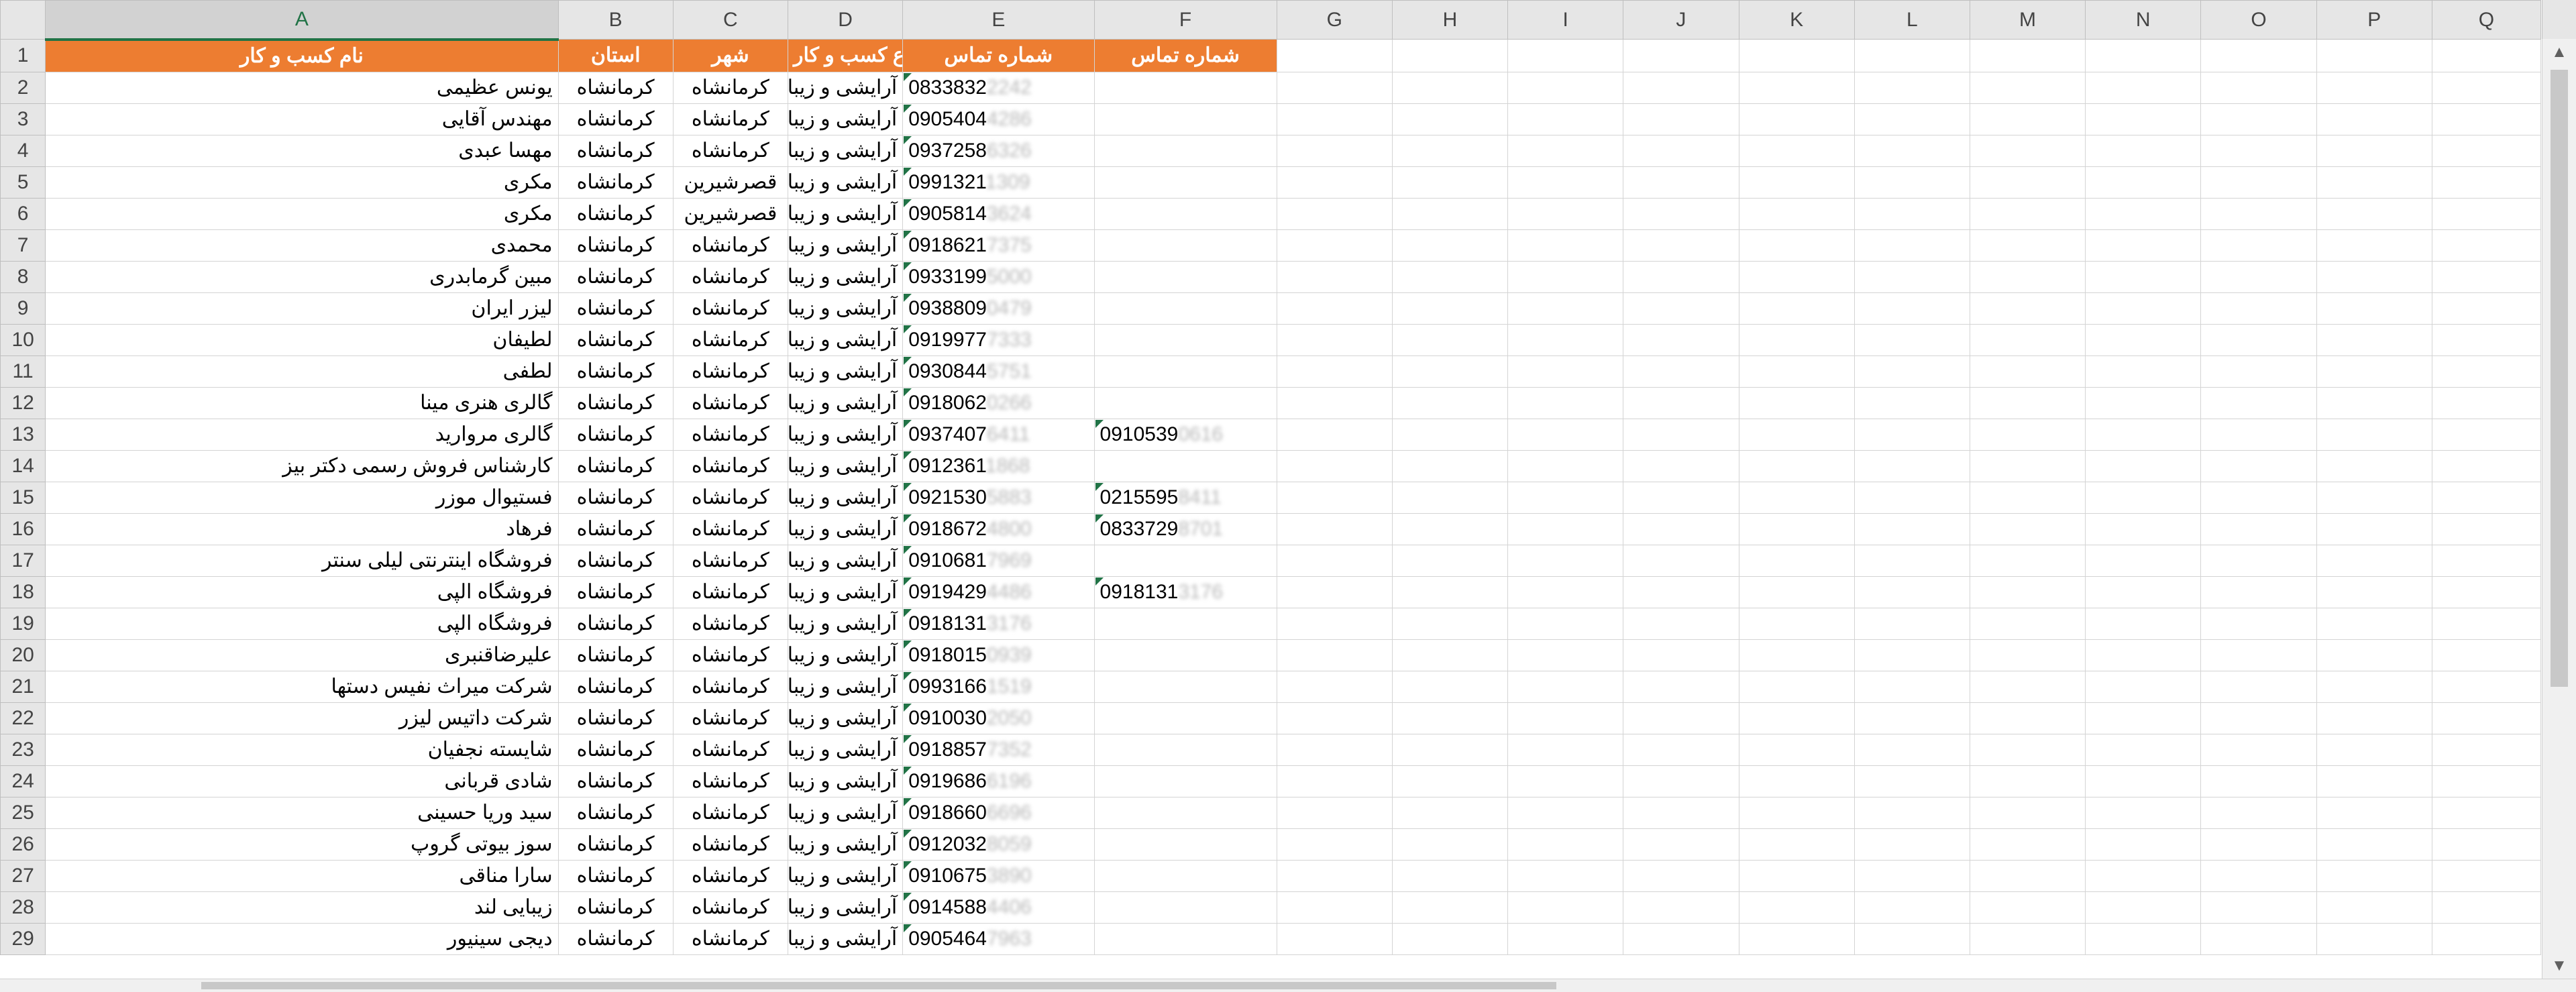  Describe the element at coordinates (998, 498) in the screenshot. I see `cell-phone: 09215305883` at that location.